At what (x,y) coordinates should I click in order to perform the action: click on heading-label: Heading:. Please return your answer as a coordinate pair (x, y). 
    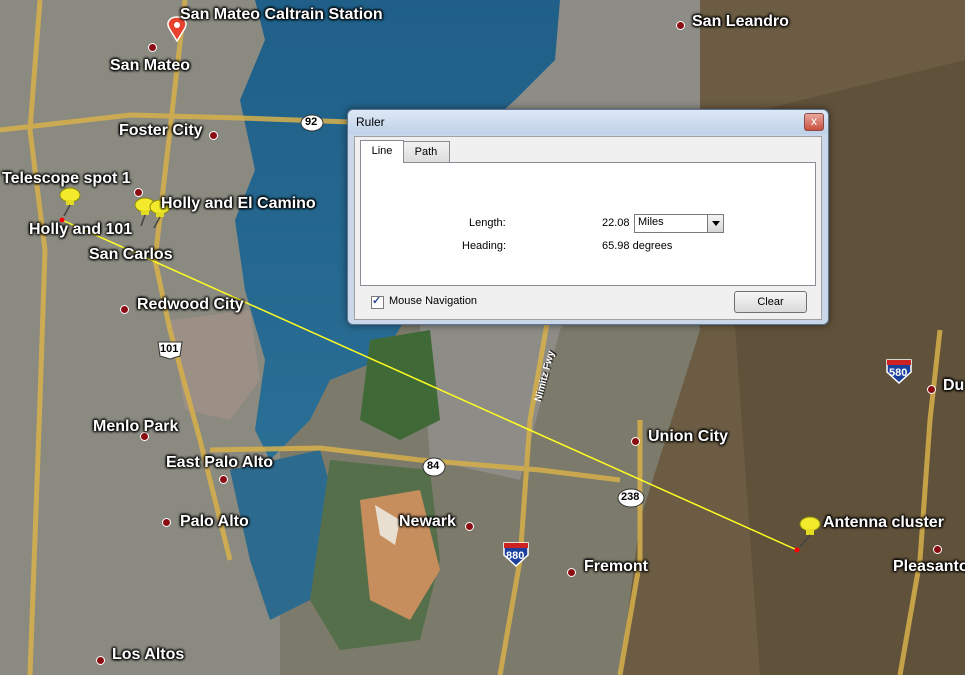
    Looking at the image, I should click on (484, 246).